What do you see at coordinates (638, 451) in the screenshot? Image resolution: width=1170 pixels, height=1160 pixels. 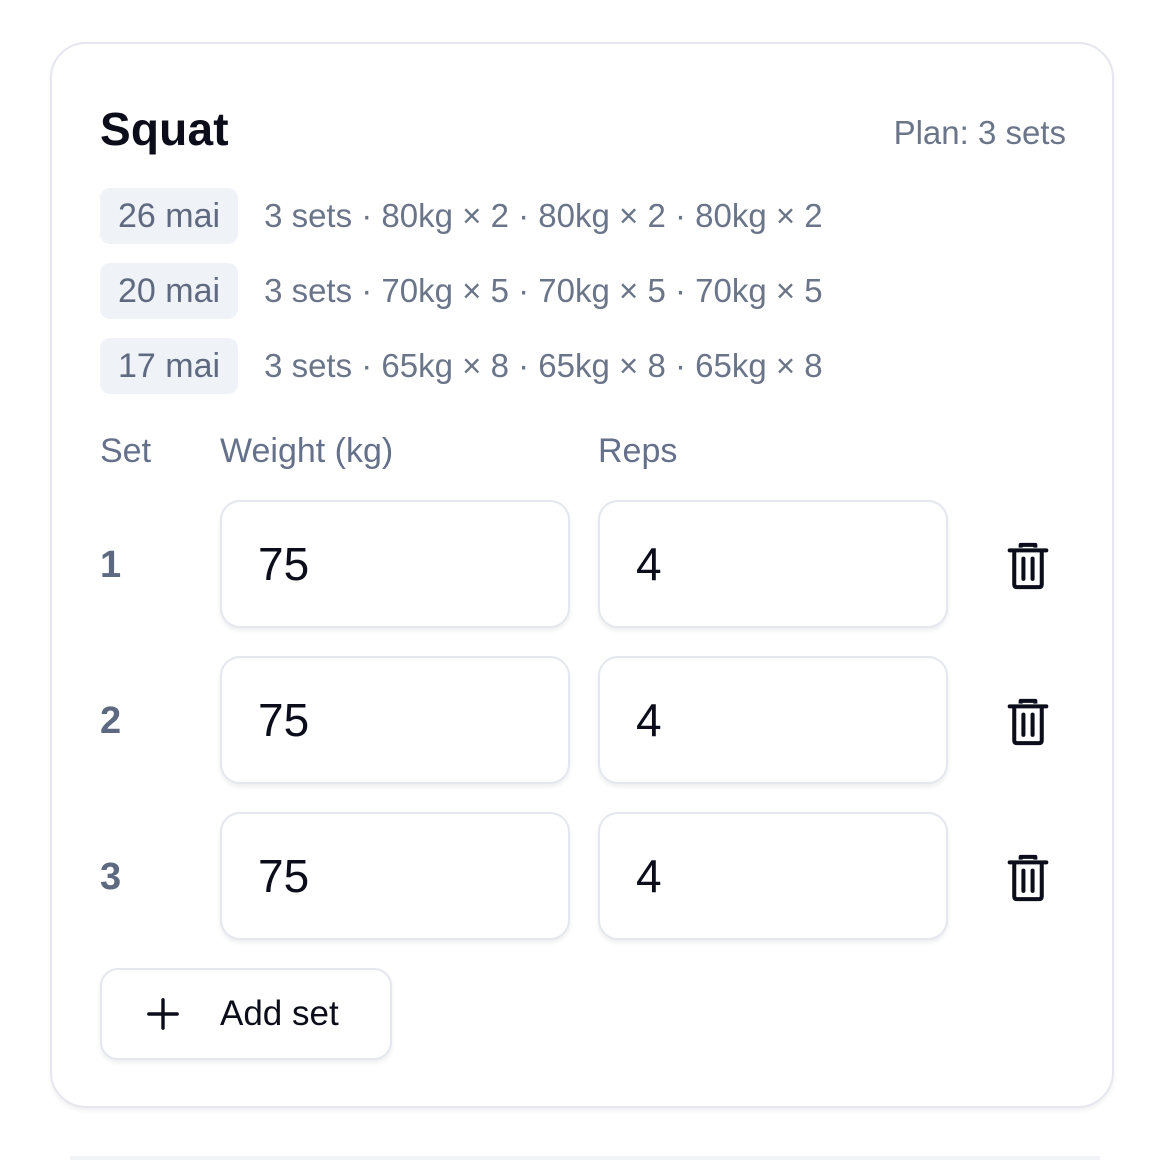 I see `column-header-reps: Reps` at bounding box center [638, 451].